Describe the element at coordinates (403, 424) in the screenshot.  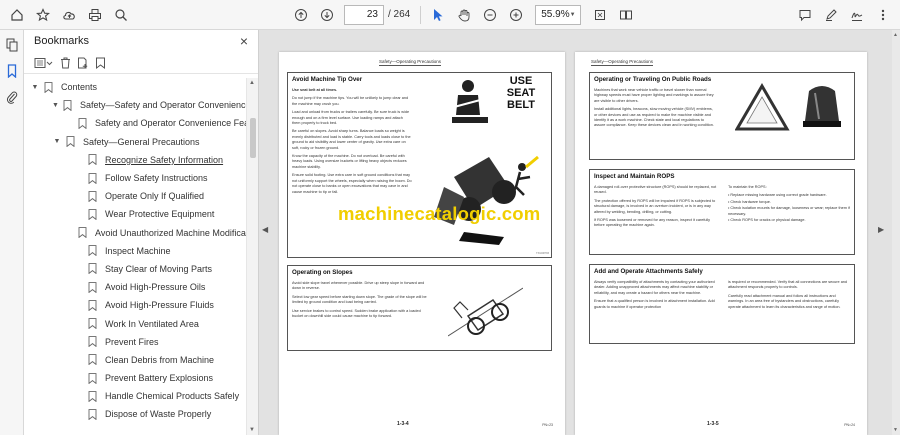
I see `page-number: 1-3-4` at that location.